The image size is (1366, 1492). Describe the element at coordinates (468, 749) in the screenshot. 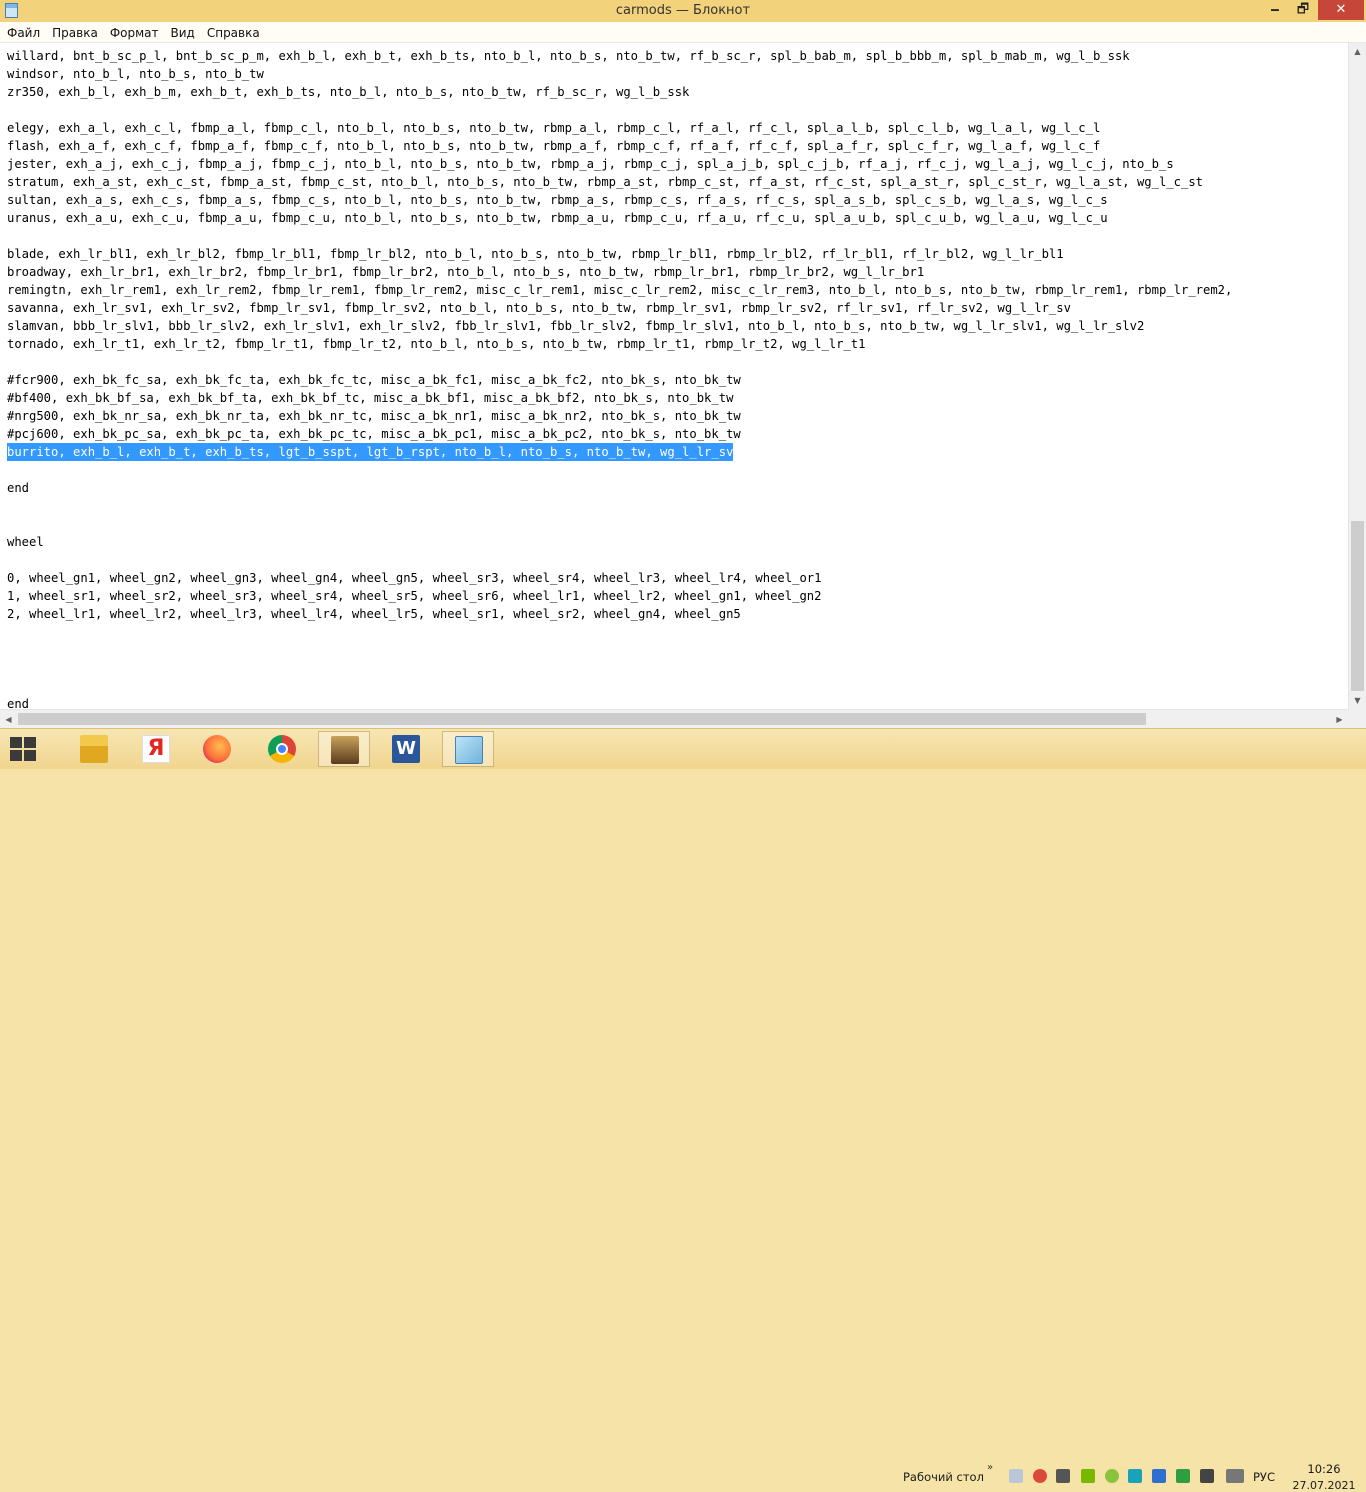

I see `notepad-icon` at that location.